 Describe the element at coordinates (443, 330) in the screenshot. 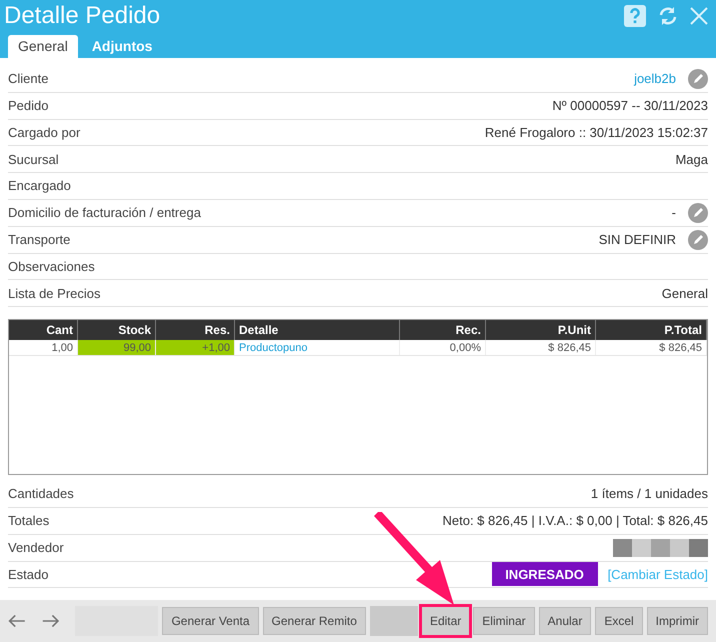

I see `column-header: Rec.` at that location.